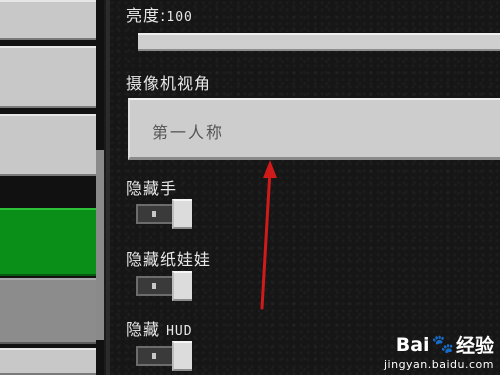 The width and height of the screenshot is (500, 375). I want to click on baidu-jingyan-watermark: Bai 🐾 经验 jingyan.baidu.com, so click(438, 351).